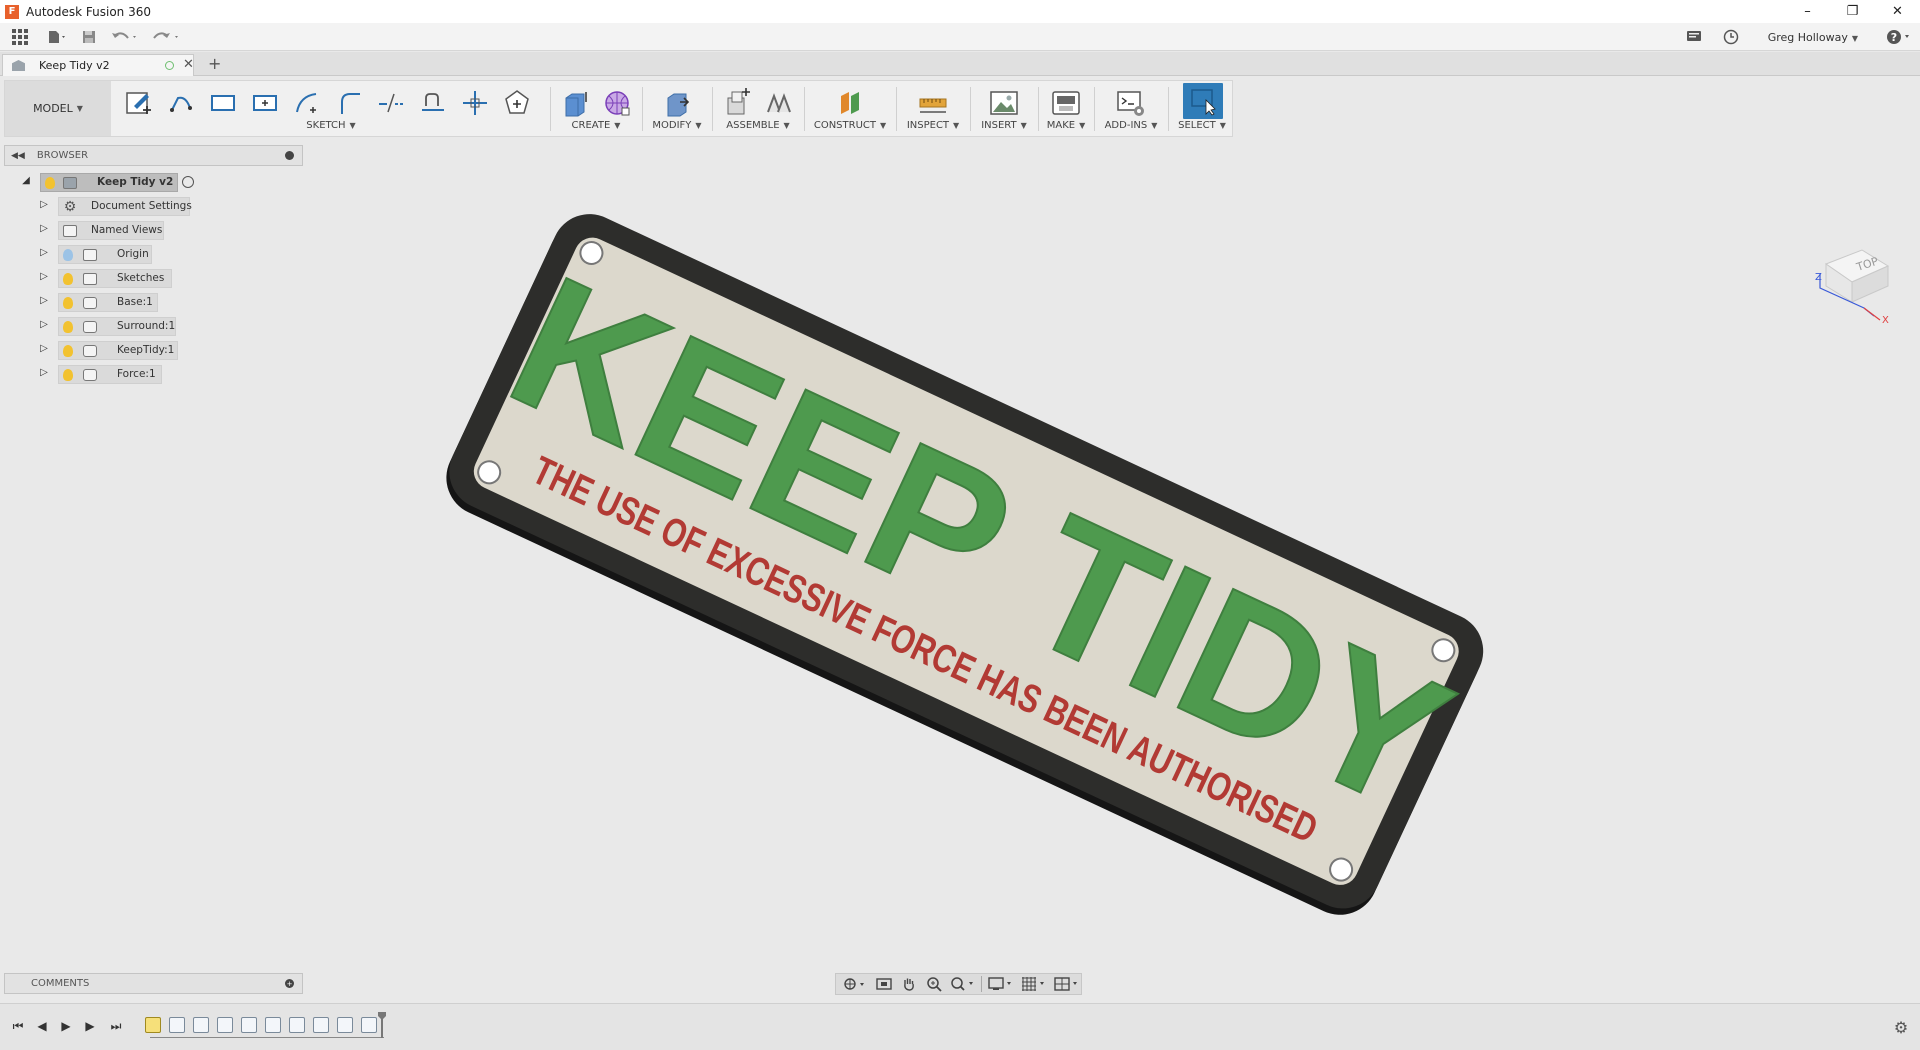 The image size is (1920, 1050). I want to click on fillet-icon, so click(349, 103).